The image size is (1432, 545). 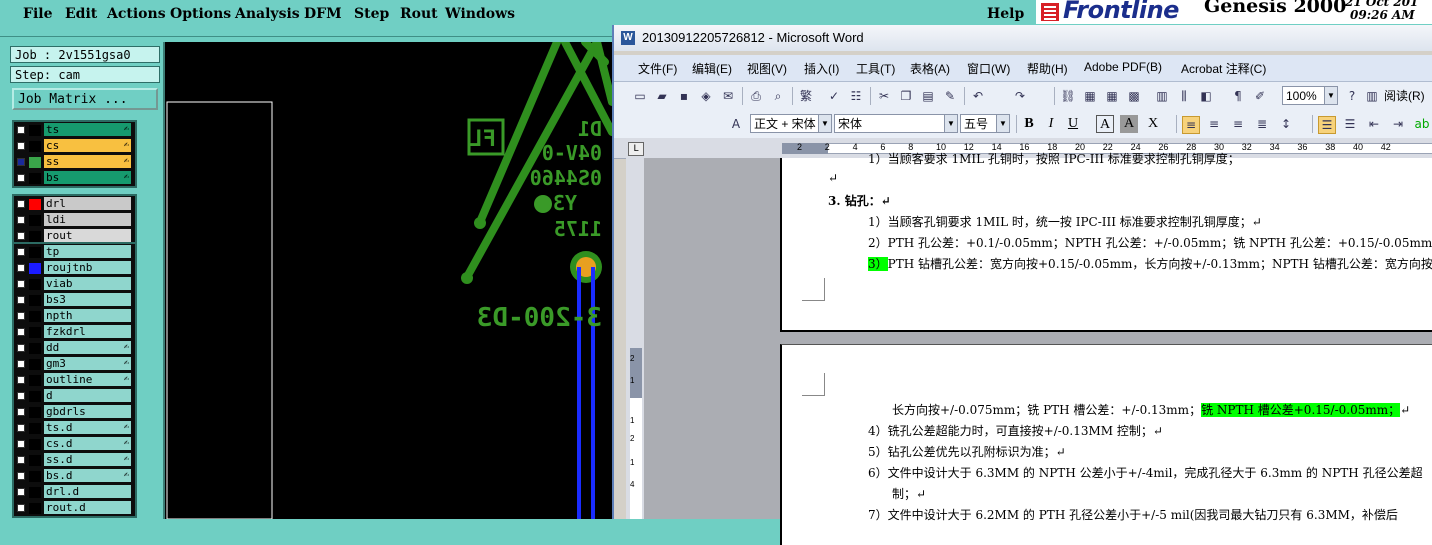 What do you see at coordinates (87, 235) in the screenshot?
I see `layer-name: rout` at bounding box center [87, 235].